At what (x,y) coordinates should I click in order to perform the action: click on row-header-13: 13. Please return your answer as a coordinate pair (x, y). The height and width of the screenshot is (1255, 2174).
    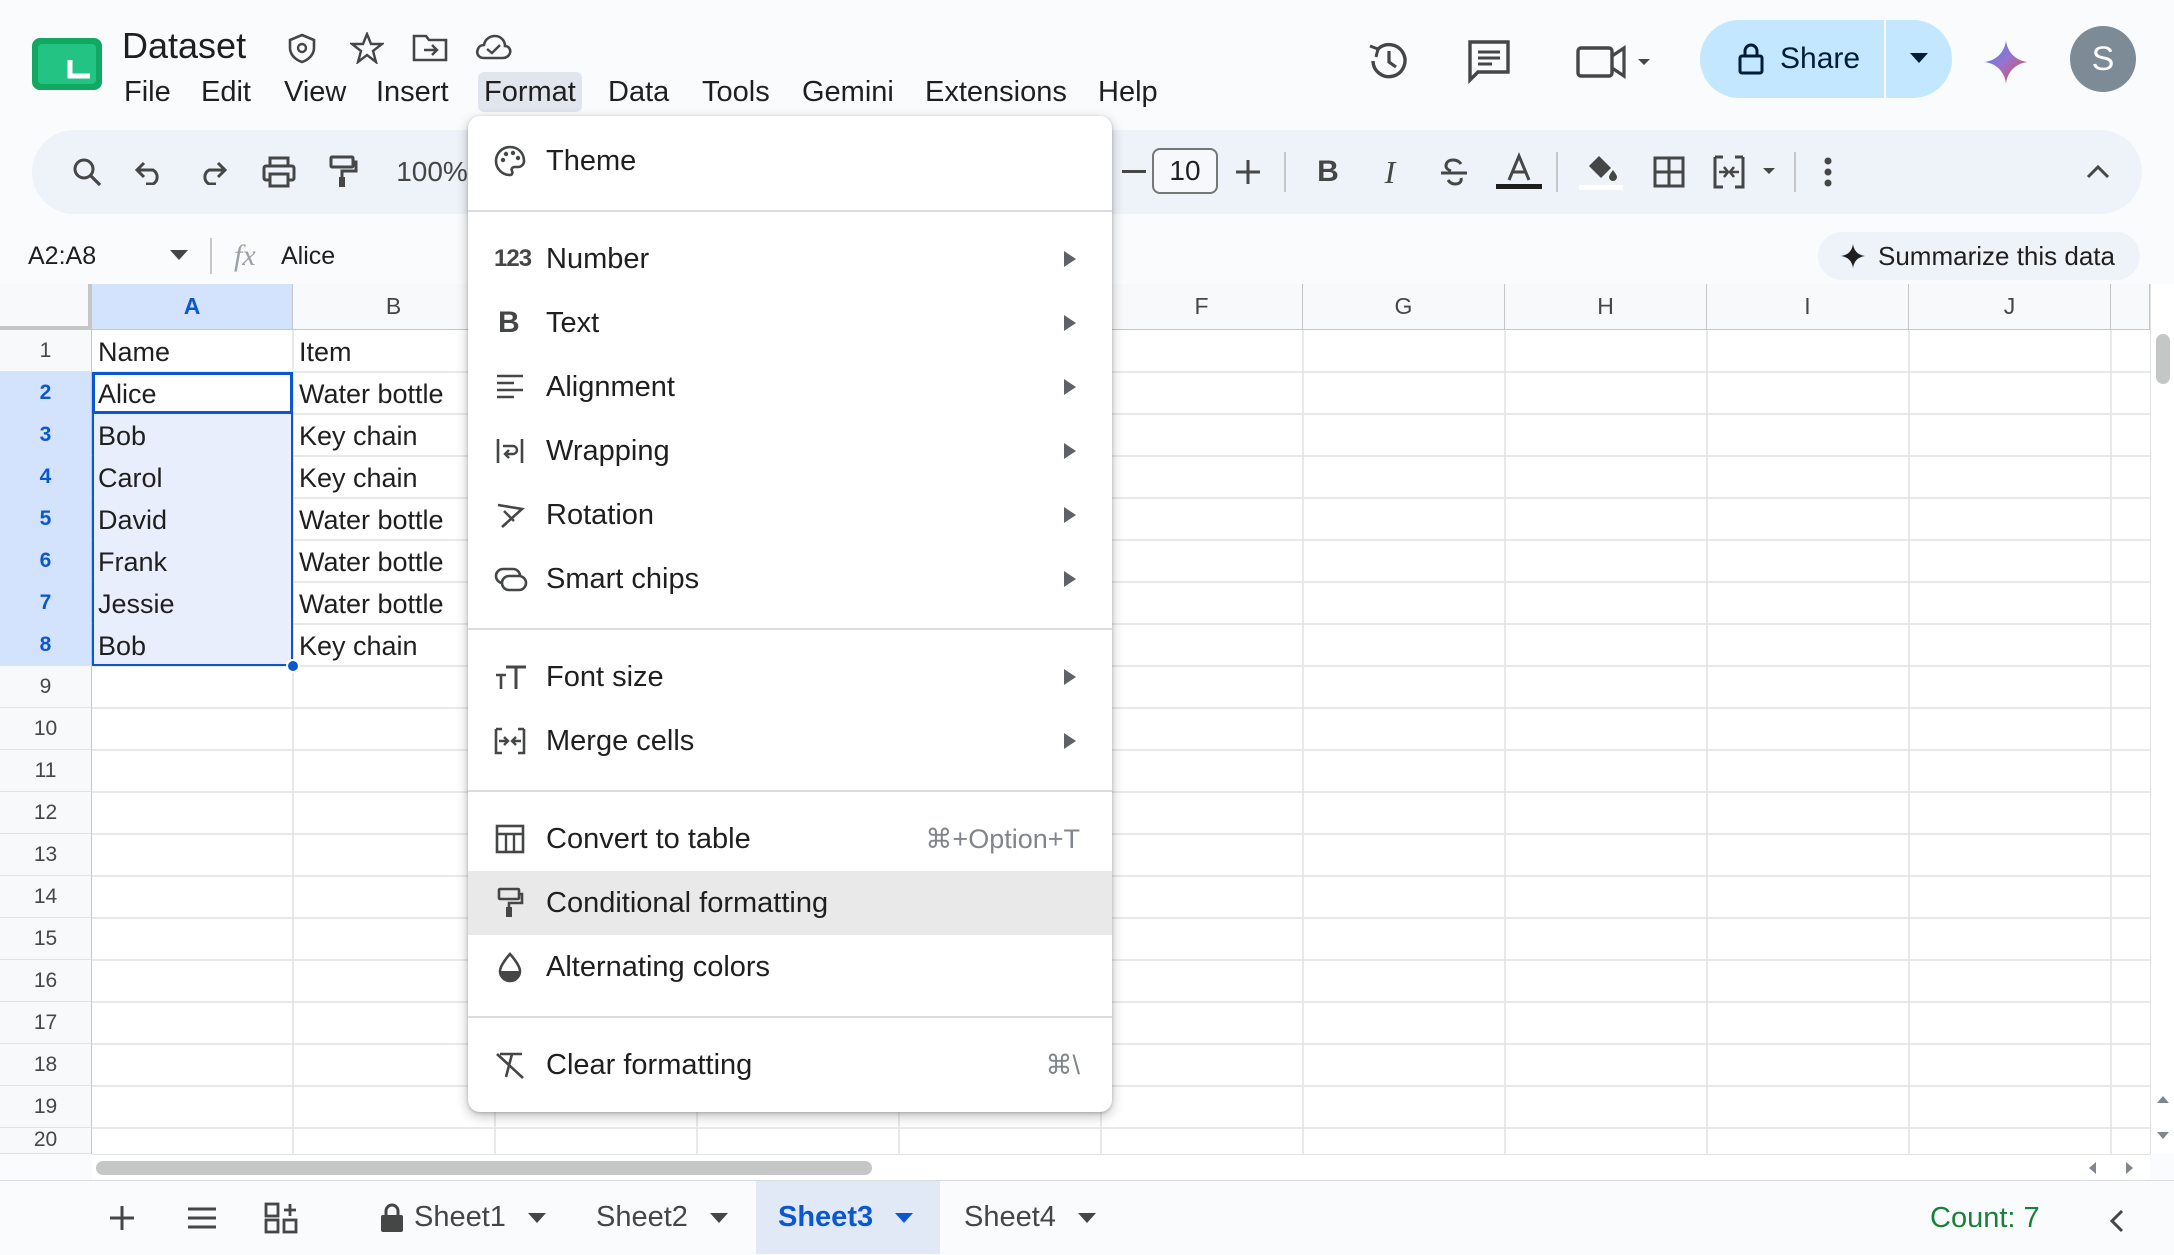
    Looking at the image, I should click on (46, 855).